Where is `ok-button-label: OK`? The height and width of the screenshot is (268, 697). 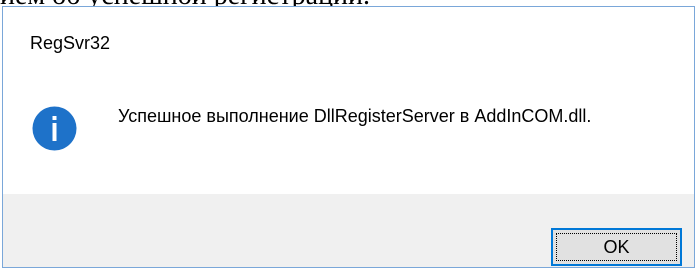
ok-button-label: OK is located at coordinates (616, 246).